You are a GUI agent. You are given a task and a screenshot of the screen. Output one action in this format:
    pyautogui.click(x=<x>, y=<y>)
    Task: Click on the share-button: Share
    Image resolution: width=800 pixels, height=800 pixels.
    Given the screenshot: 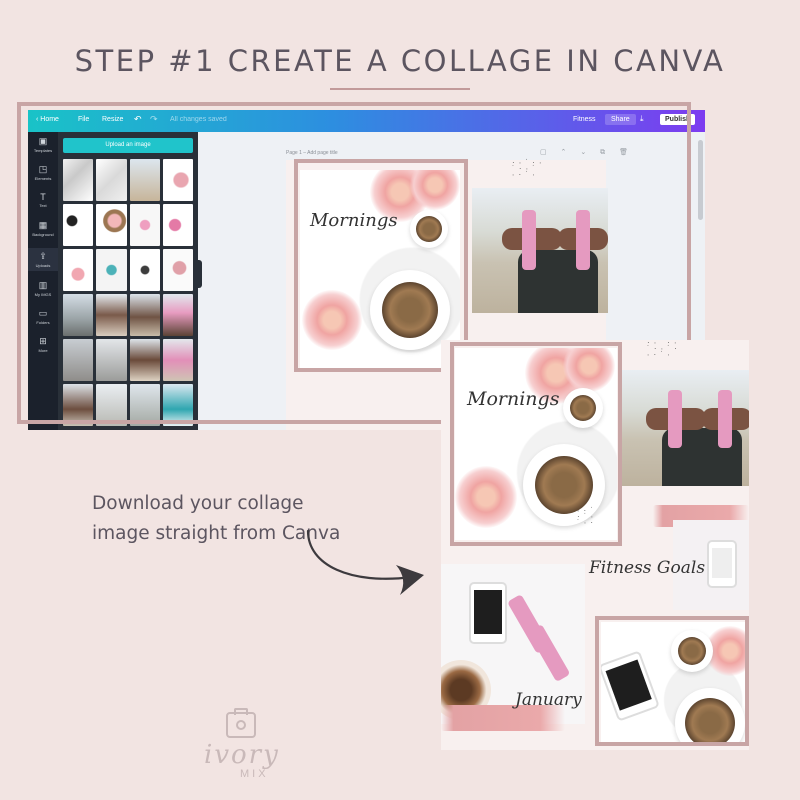 What is the action you would take?
    pyautogui.click(x=620, y=119)
    